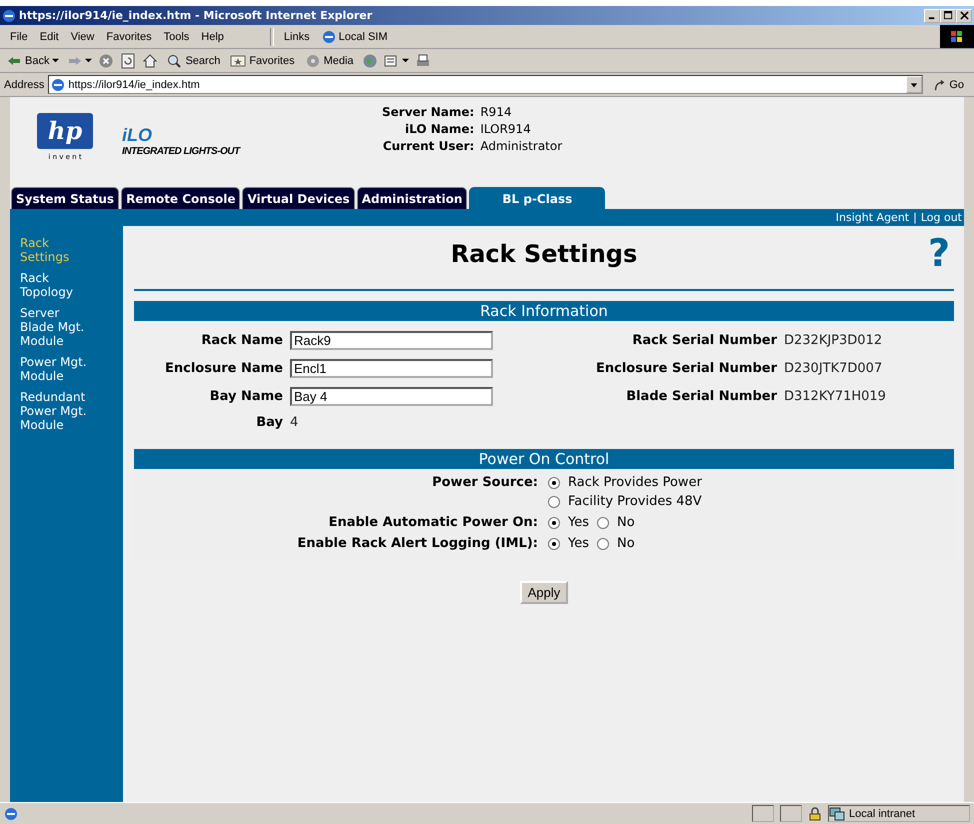 This screenshot has width=974, height=824. I want to click on search-button: Search, so click(193, 60).